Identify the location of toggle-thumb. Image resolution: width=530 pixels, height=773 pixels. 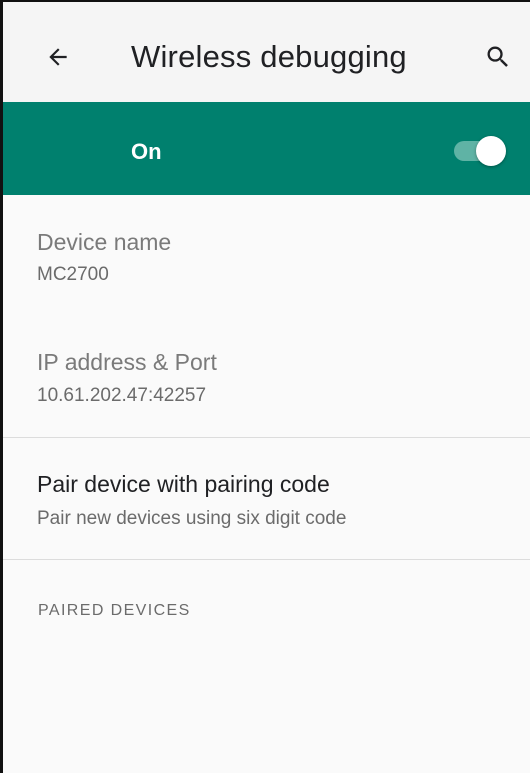
(491, 151).